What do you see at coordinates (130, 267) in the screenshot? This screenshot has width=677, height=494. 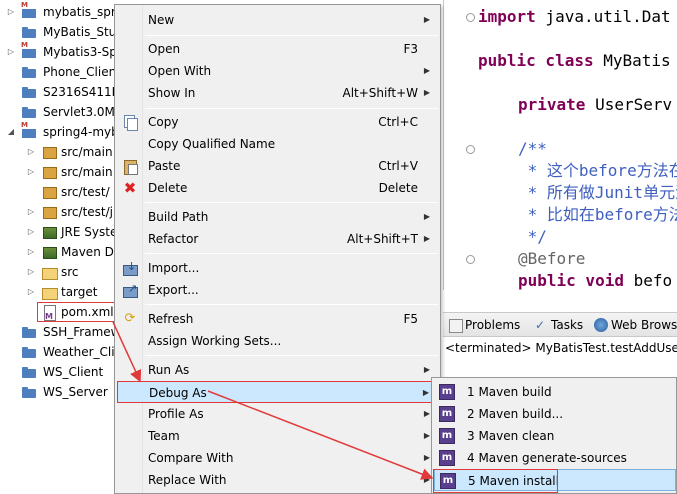 I see `import-icon` at bounding box center [130, 267].